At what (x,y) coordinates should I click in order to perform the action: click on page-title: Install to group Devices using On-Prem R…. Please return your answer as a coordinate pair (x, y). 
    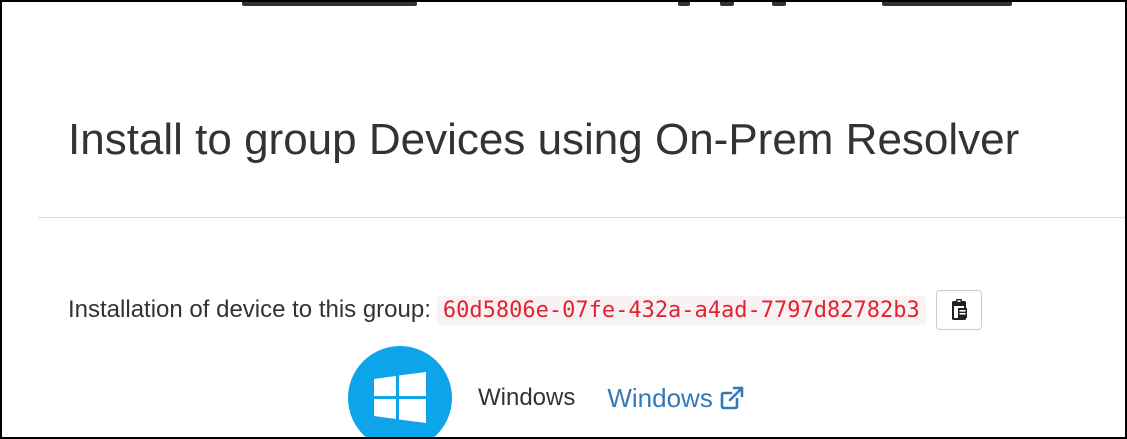
    Looking at the image, I should click on (544, 139).